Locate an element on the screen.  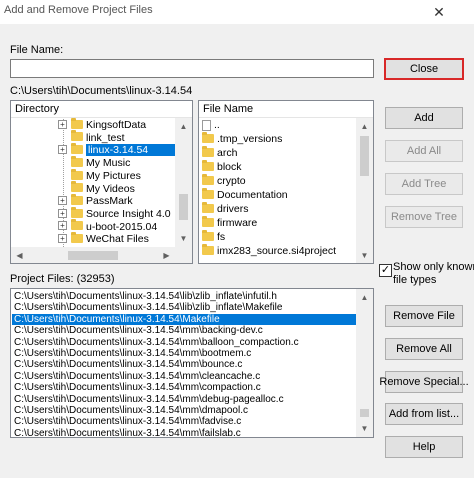
remove-file-button: Remove File is located at coordinates (424, 316).